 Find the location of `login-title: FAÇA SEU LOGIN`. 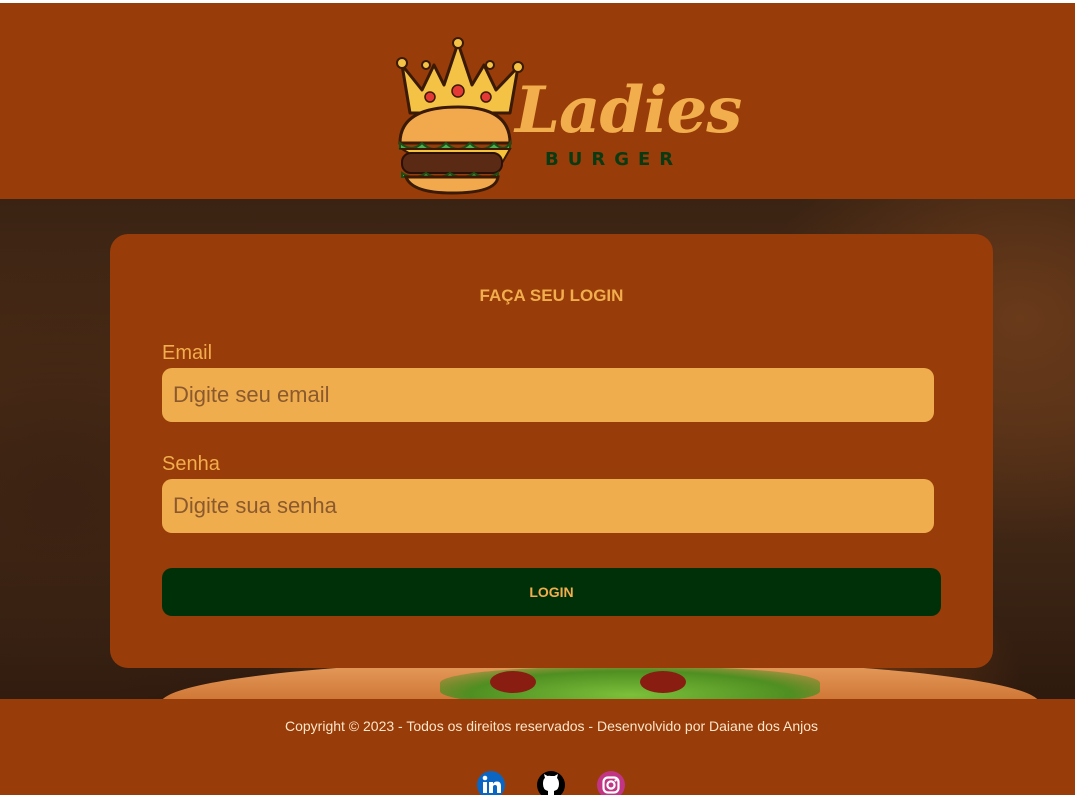

login-title: FAÇA SEU LOGIN is located at coordinates (551, 295).